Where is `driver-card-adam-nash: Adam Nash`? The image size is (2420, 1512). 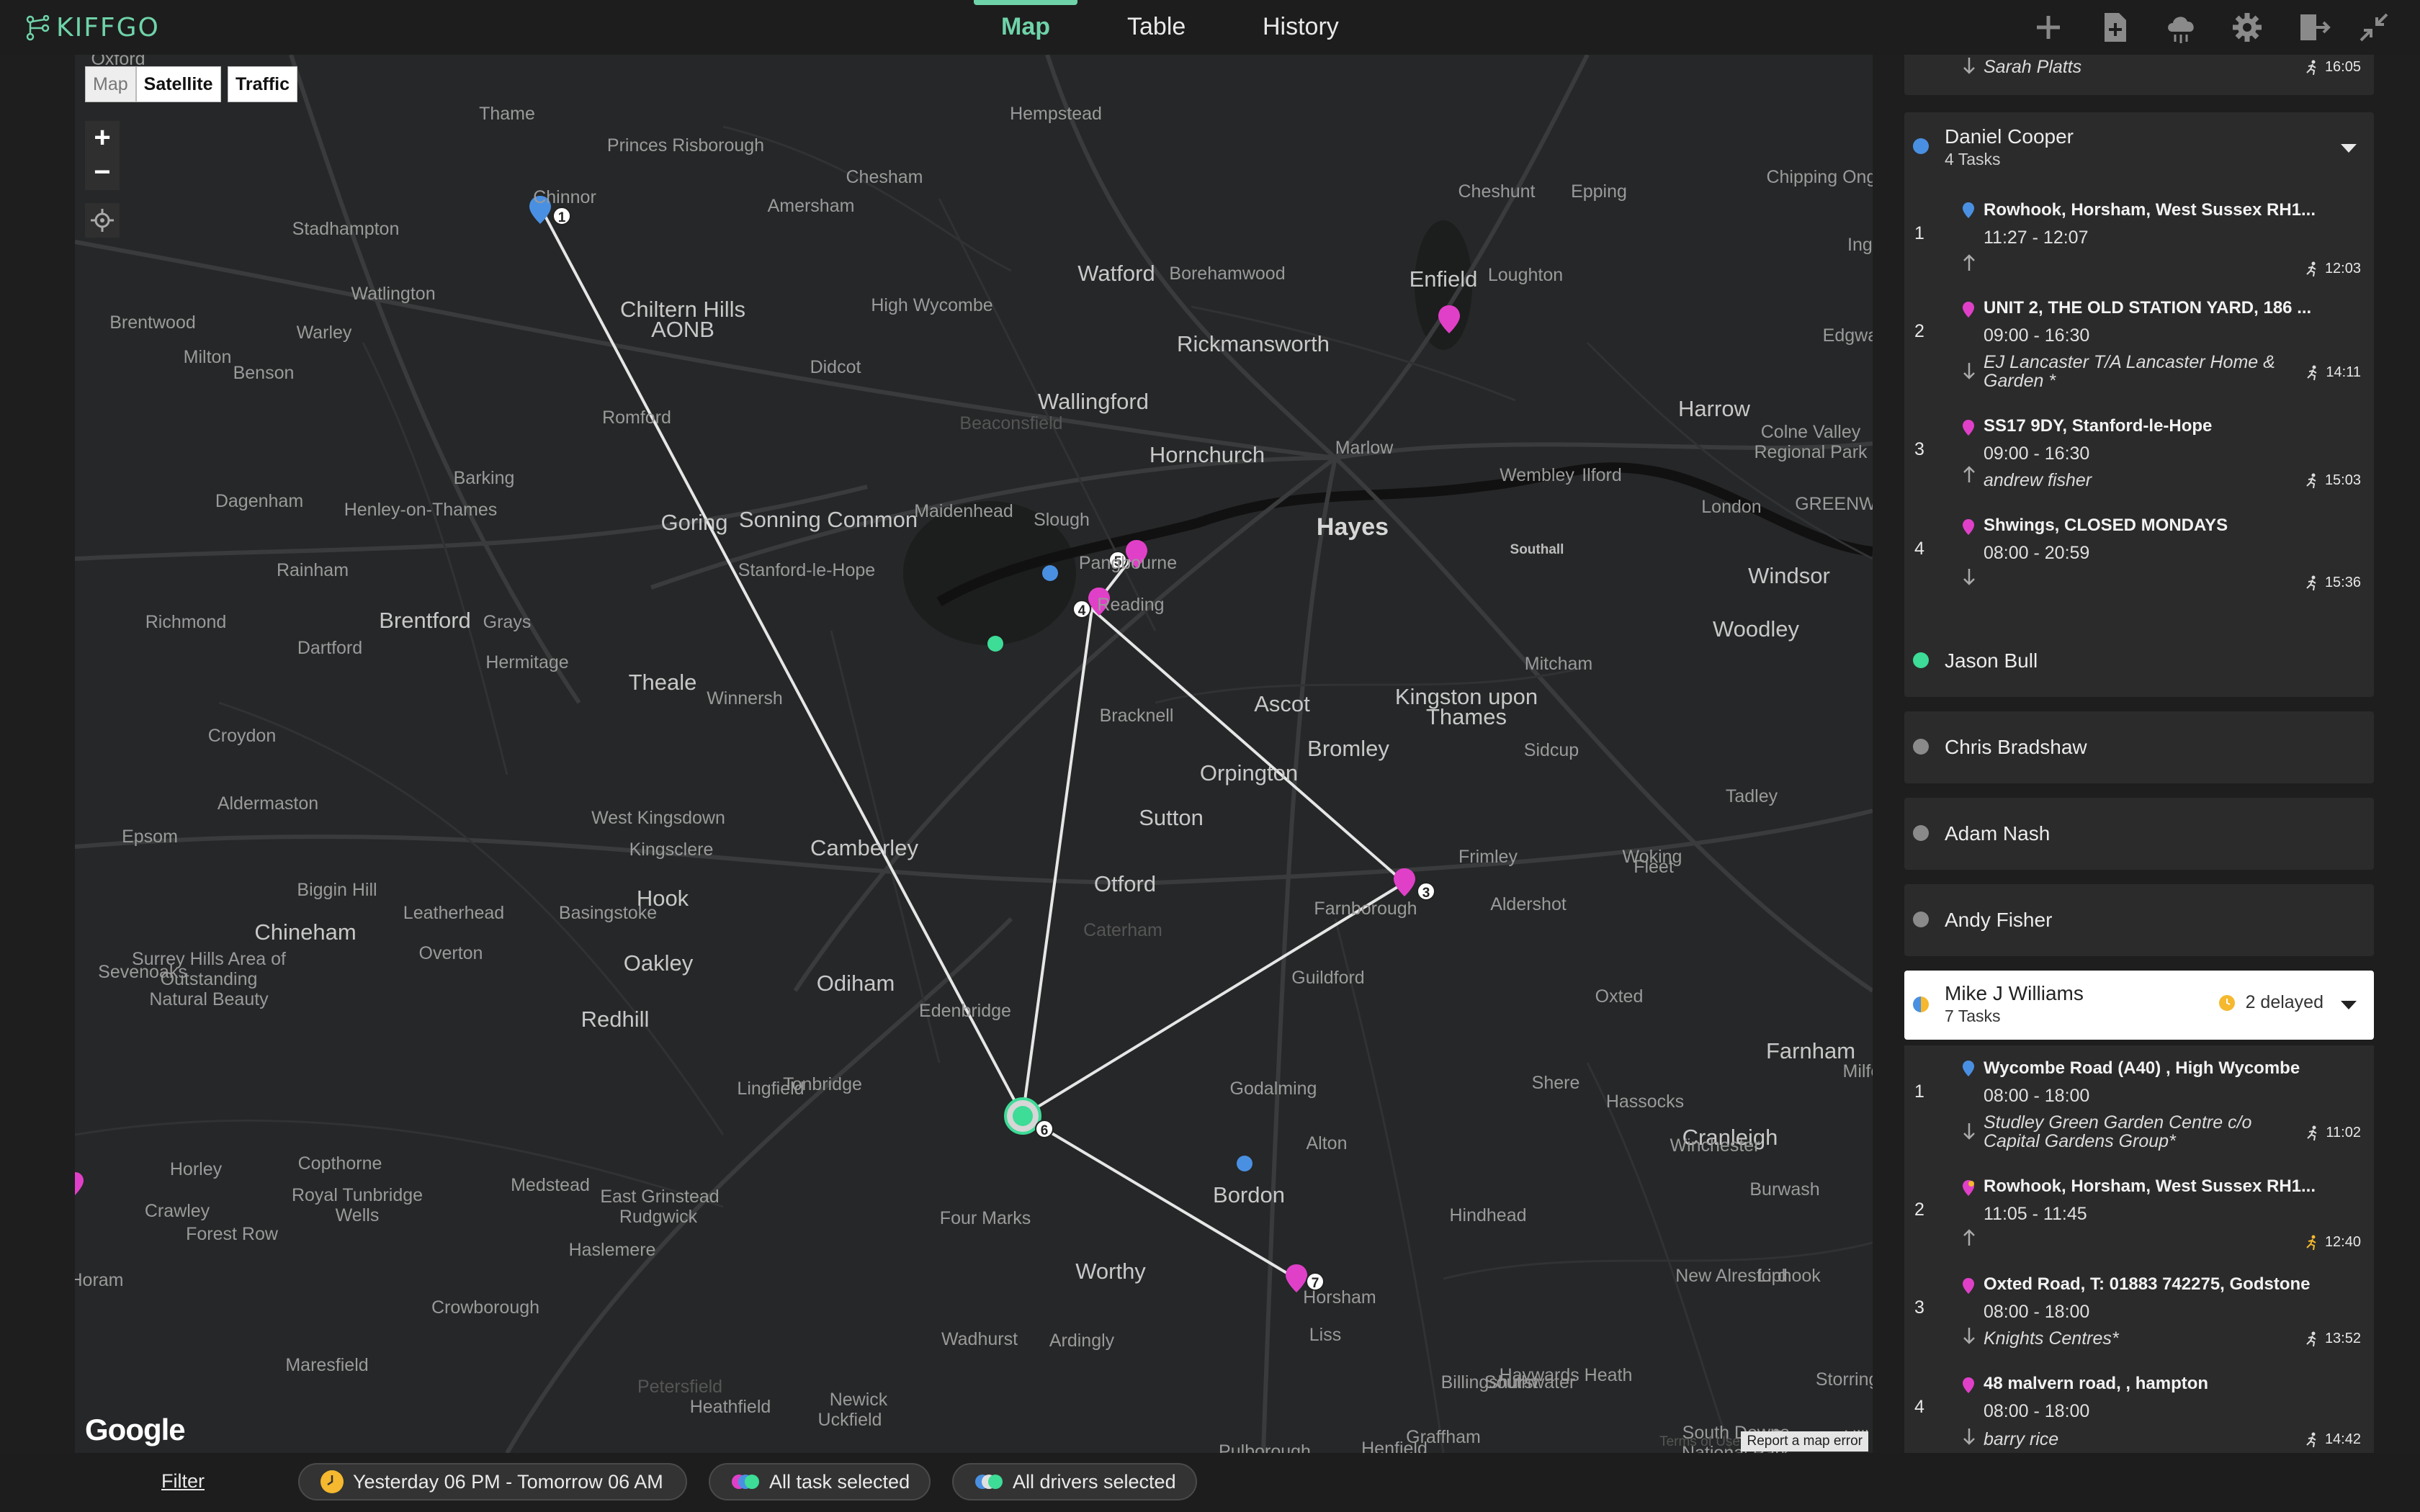 driver-card-adam-nash: Adam Nash is located at coordinates (2139, 834).